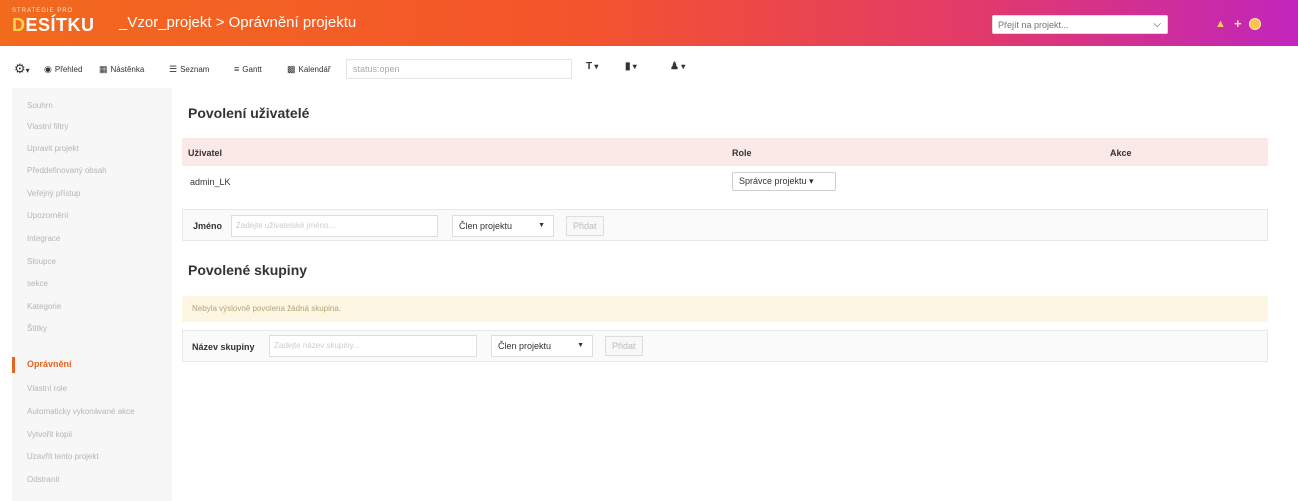 The width and height of the screenshot is (1298, 501). I want to click on list-icon: ☰, so click(173, 68).